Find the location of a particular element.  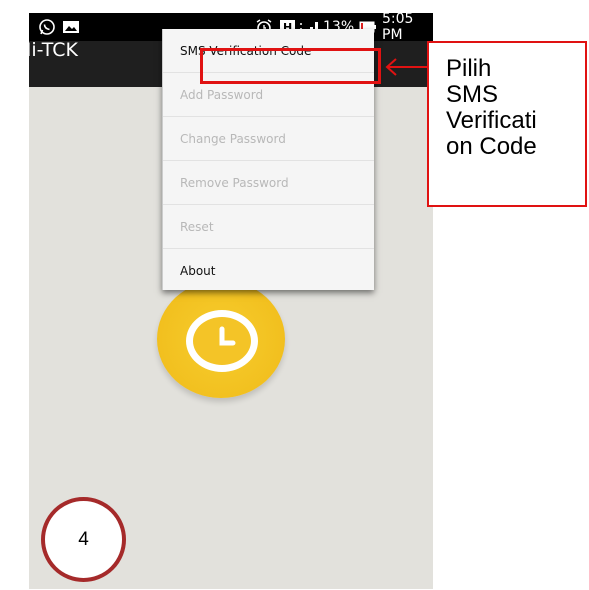

menu-item-reset: Reset is located at coordinates (268, 226).